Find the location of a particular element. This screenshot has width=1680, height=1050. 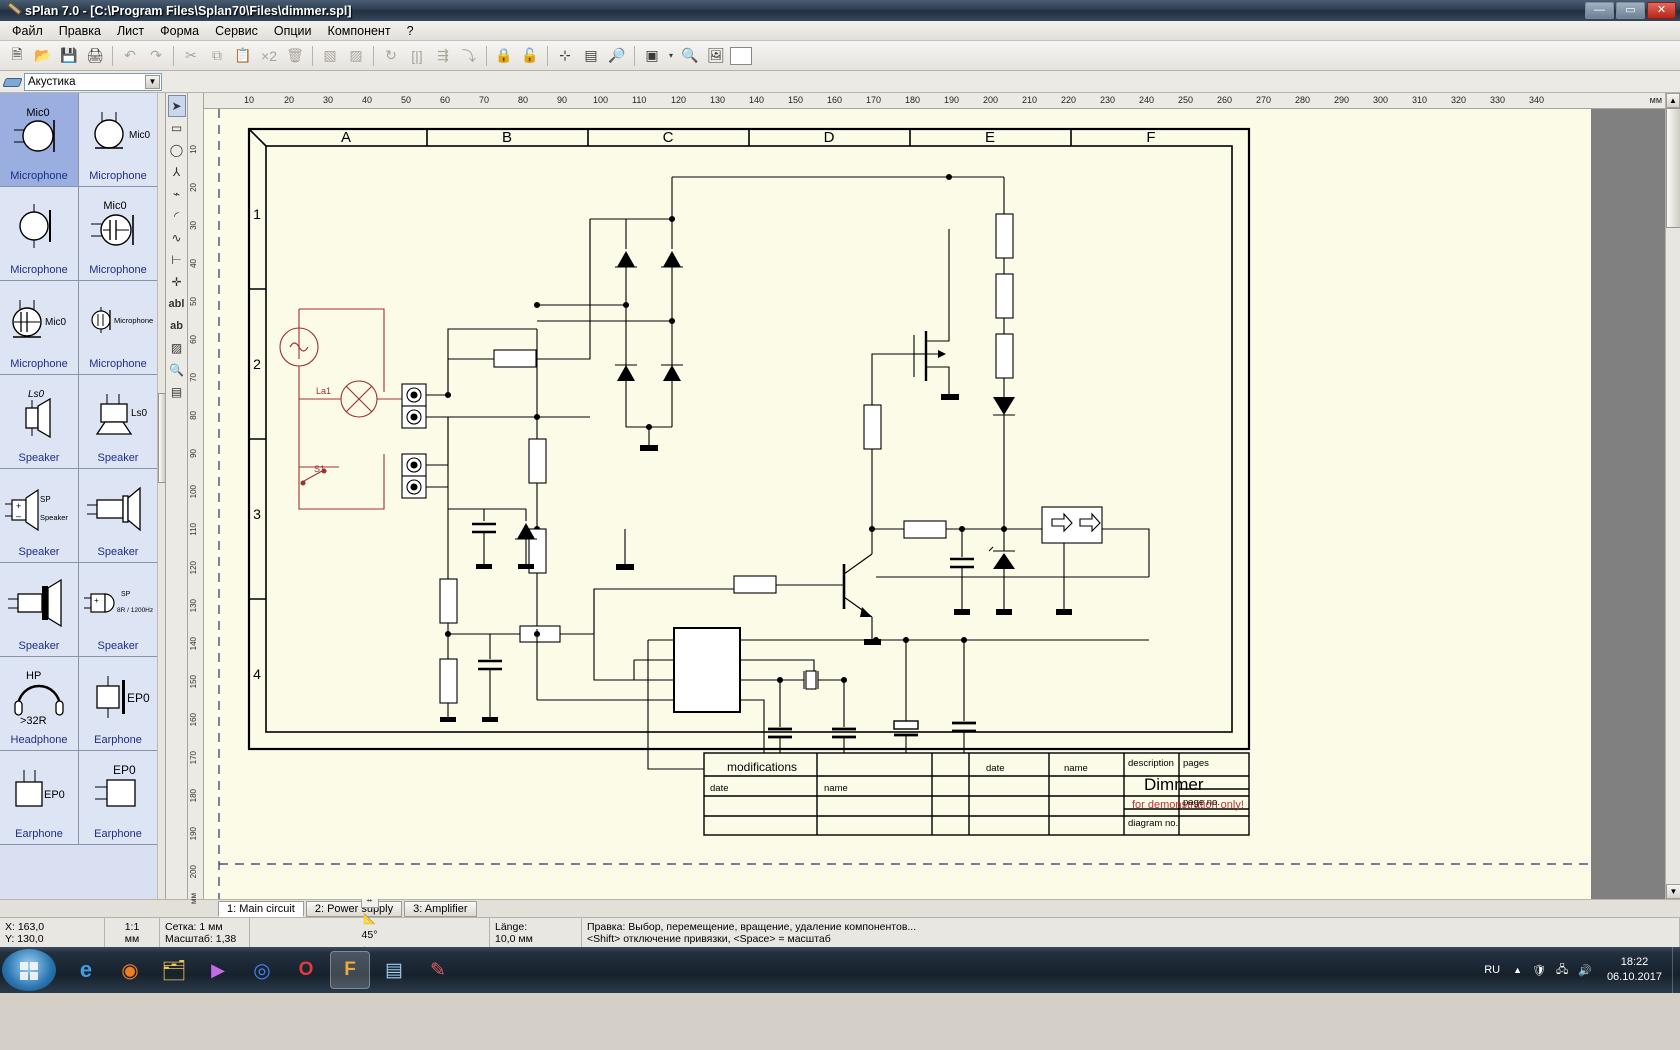

menu-item-form: Форма is located at coordinates (179, 31).